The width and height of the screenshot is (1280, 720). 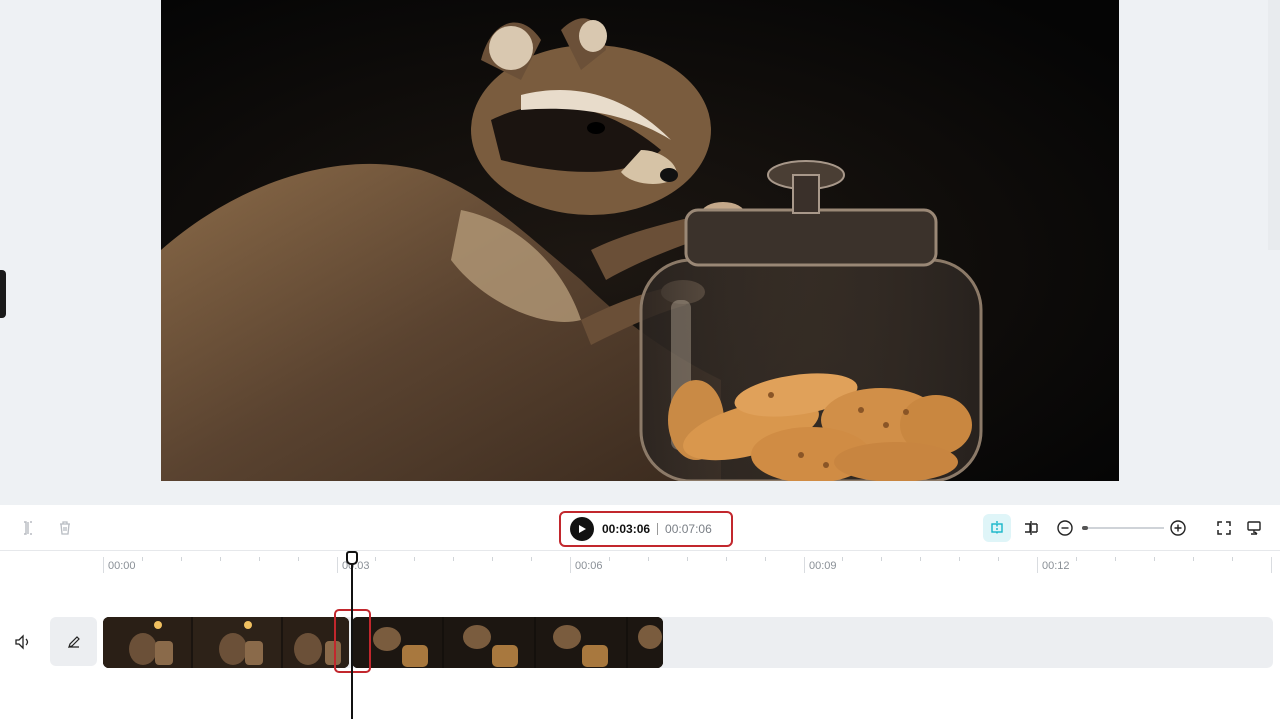 What do you see at coordinates (1178, 528) in the screenshot?
I see `zoom-in-icon` at bounding box center [1178, 528].